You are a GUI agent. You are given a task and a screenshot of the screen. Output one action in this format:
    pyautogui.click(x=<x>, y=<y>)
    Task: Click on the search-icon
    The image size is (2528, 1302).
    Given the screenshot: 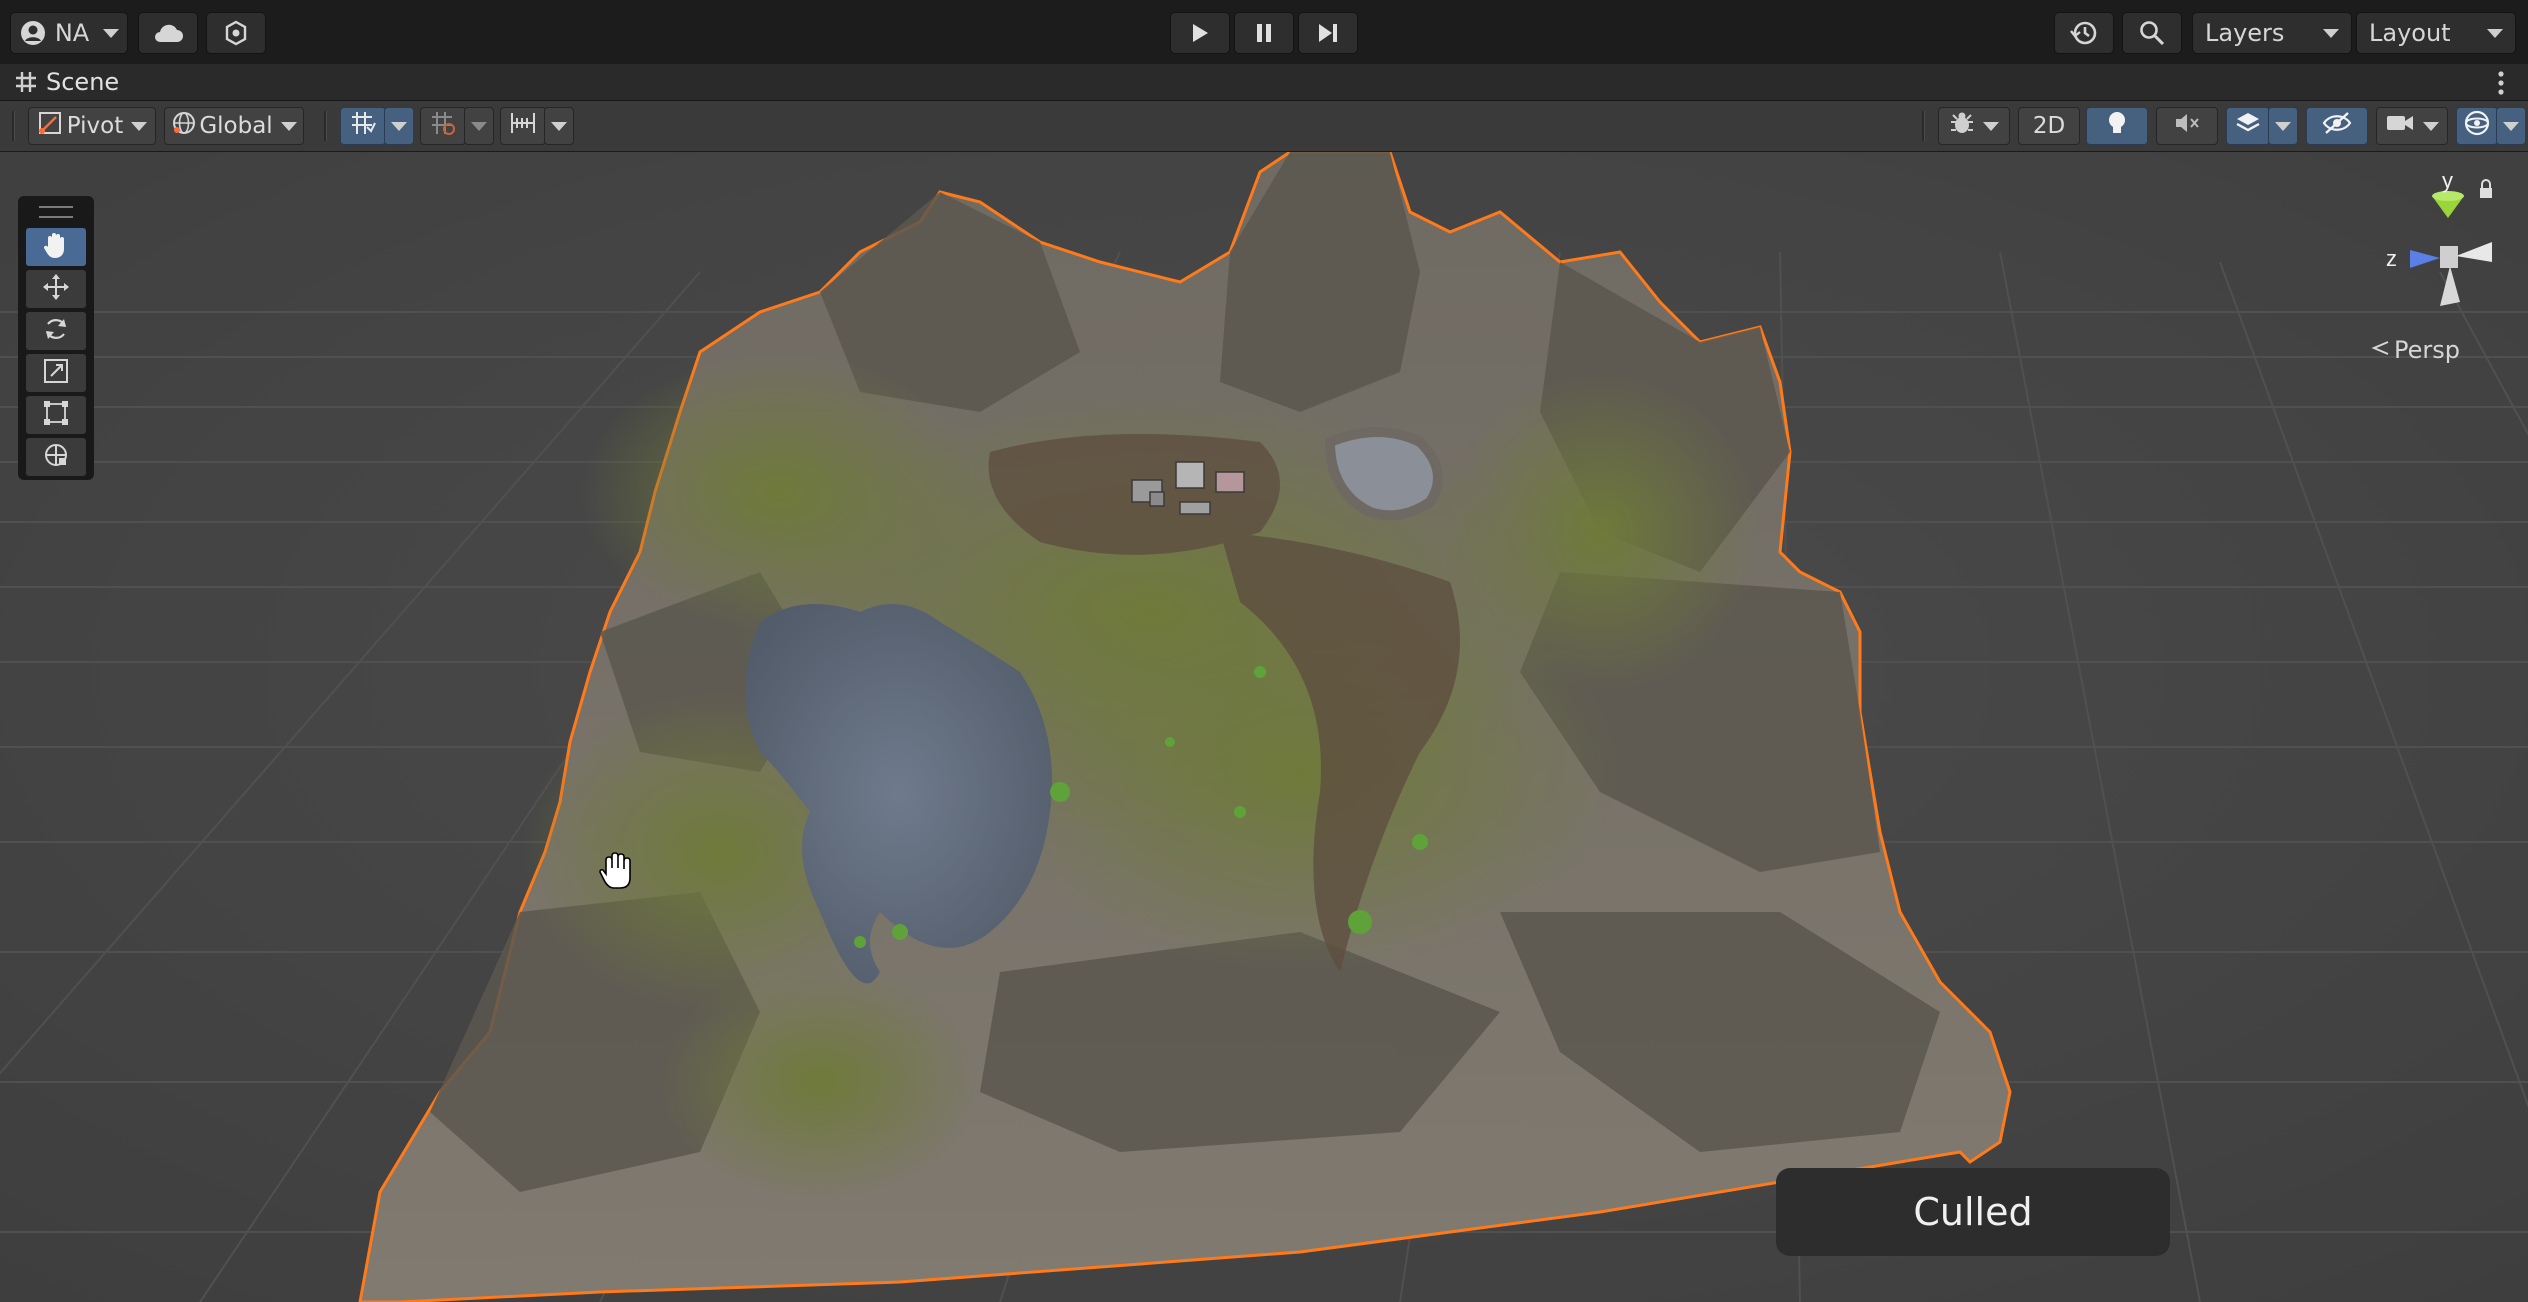 What is the action you would take?
    pyautogui.click(x=2152, y=33)
    